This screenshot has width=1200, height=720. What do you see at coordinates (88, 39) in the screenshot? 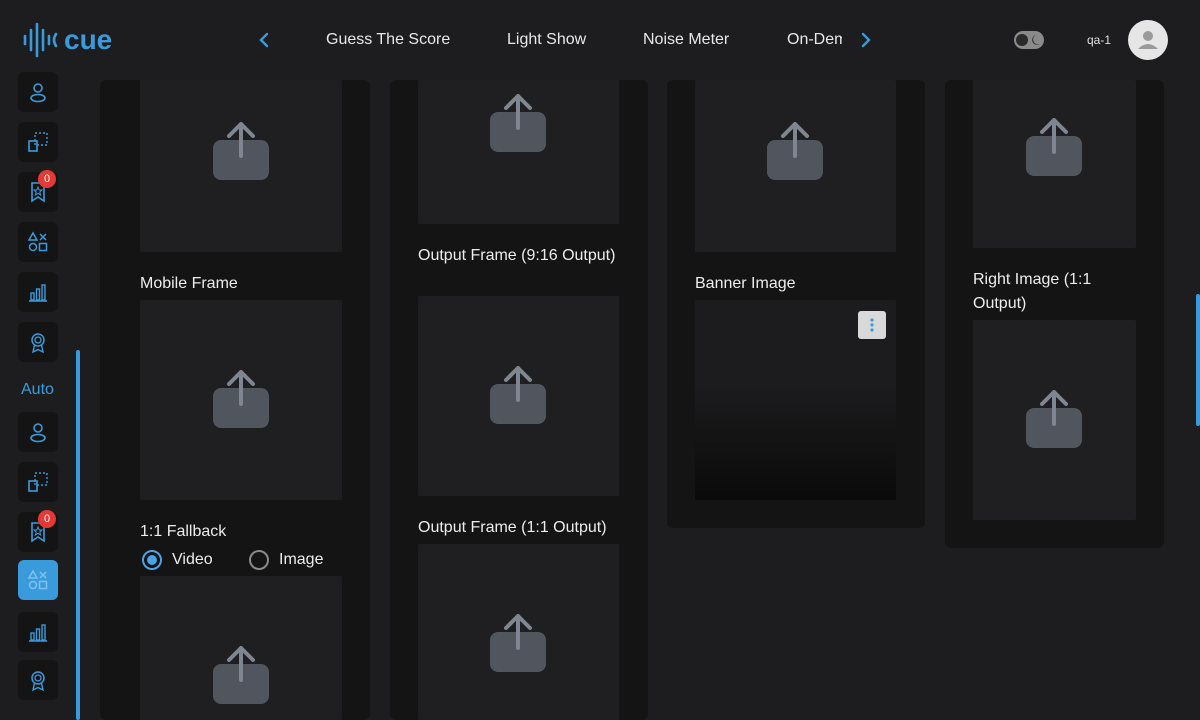
I see `brand-name: cue` at bounding box center [88, 39].